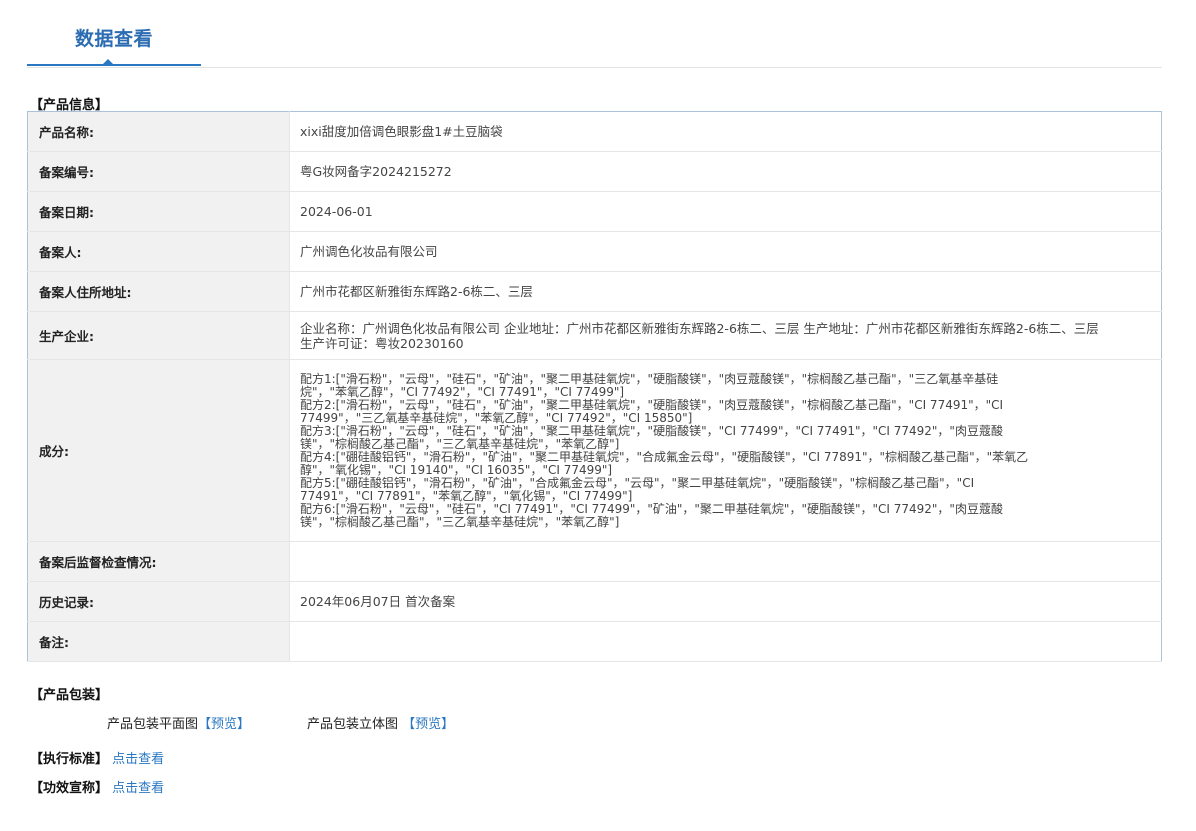  I want to click on record-date-label: 备案日期:, so click(158, 211).